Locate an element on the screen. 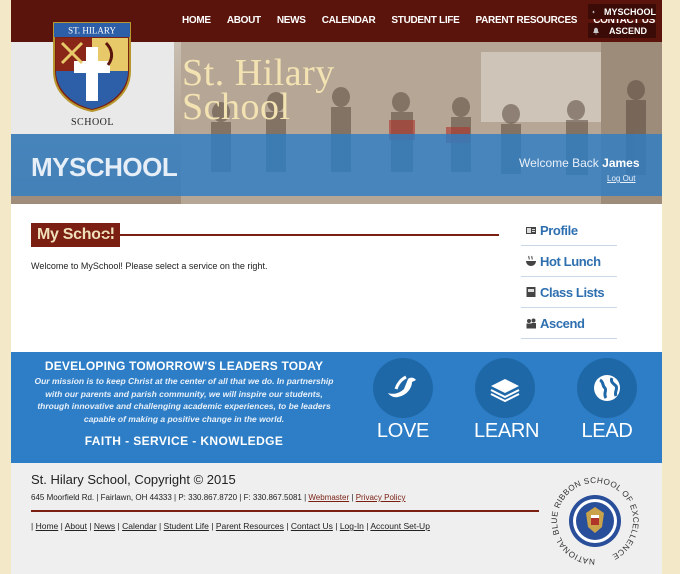  nav-about: ABOUT is located at coordinates (244, 21).